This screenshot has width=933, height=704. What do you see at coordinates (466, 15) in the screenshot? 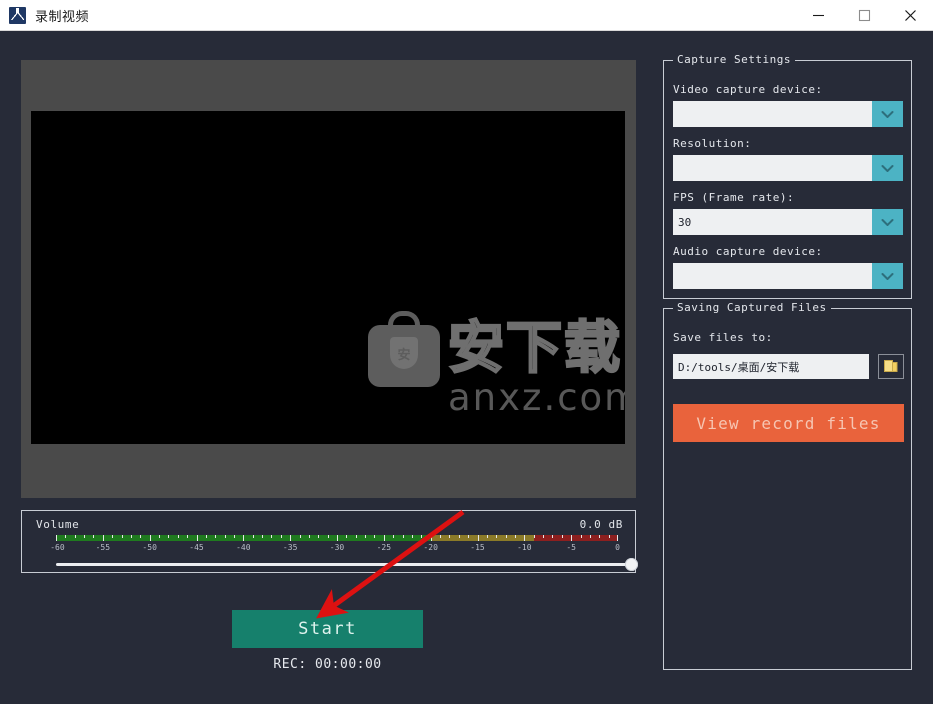
I see `title-bar: 录制视频` at bounding box center [466, 15].